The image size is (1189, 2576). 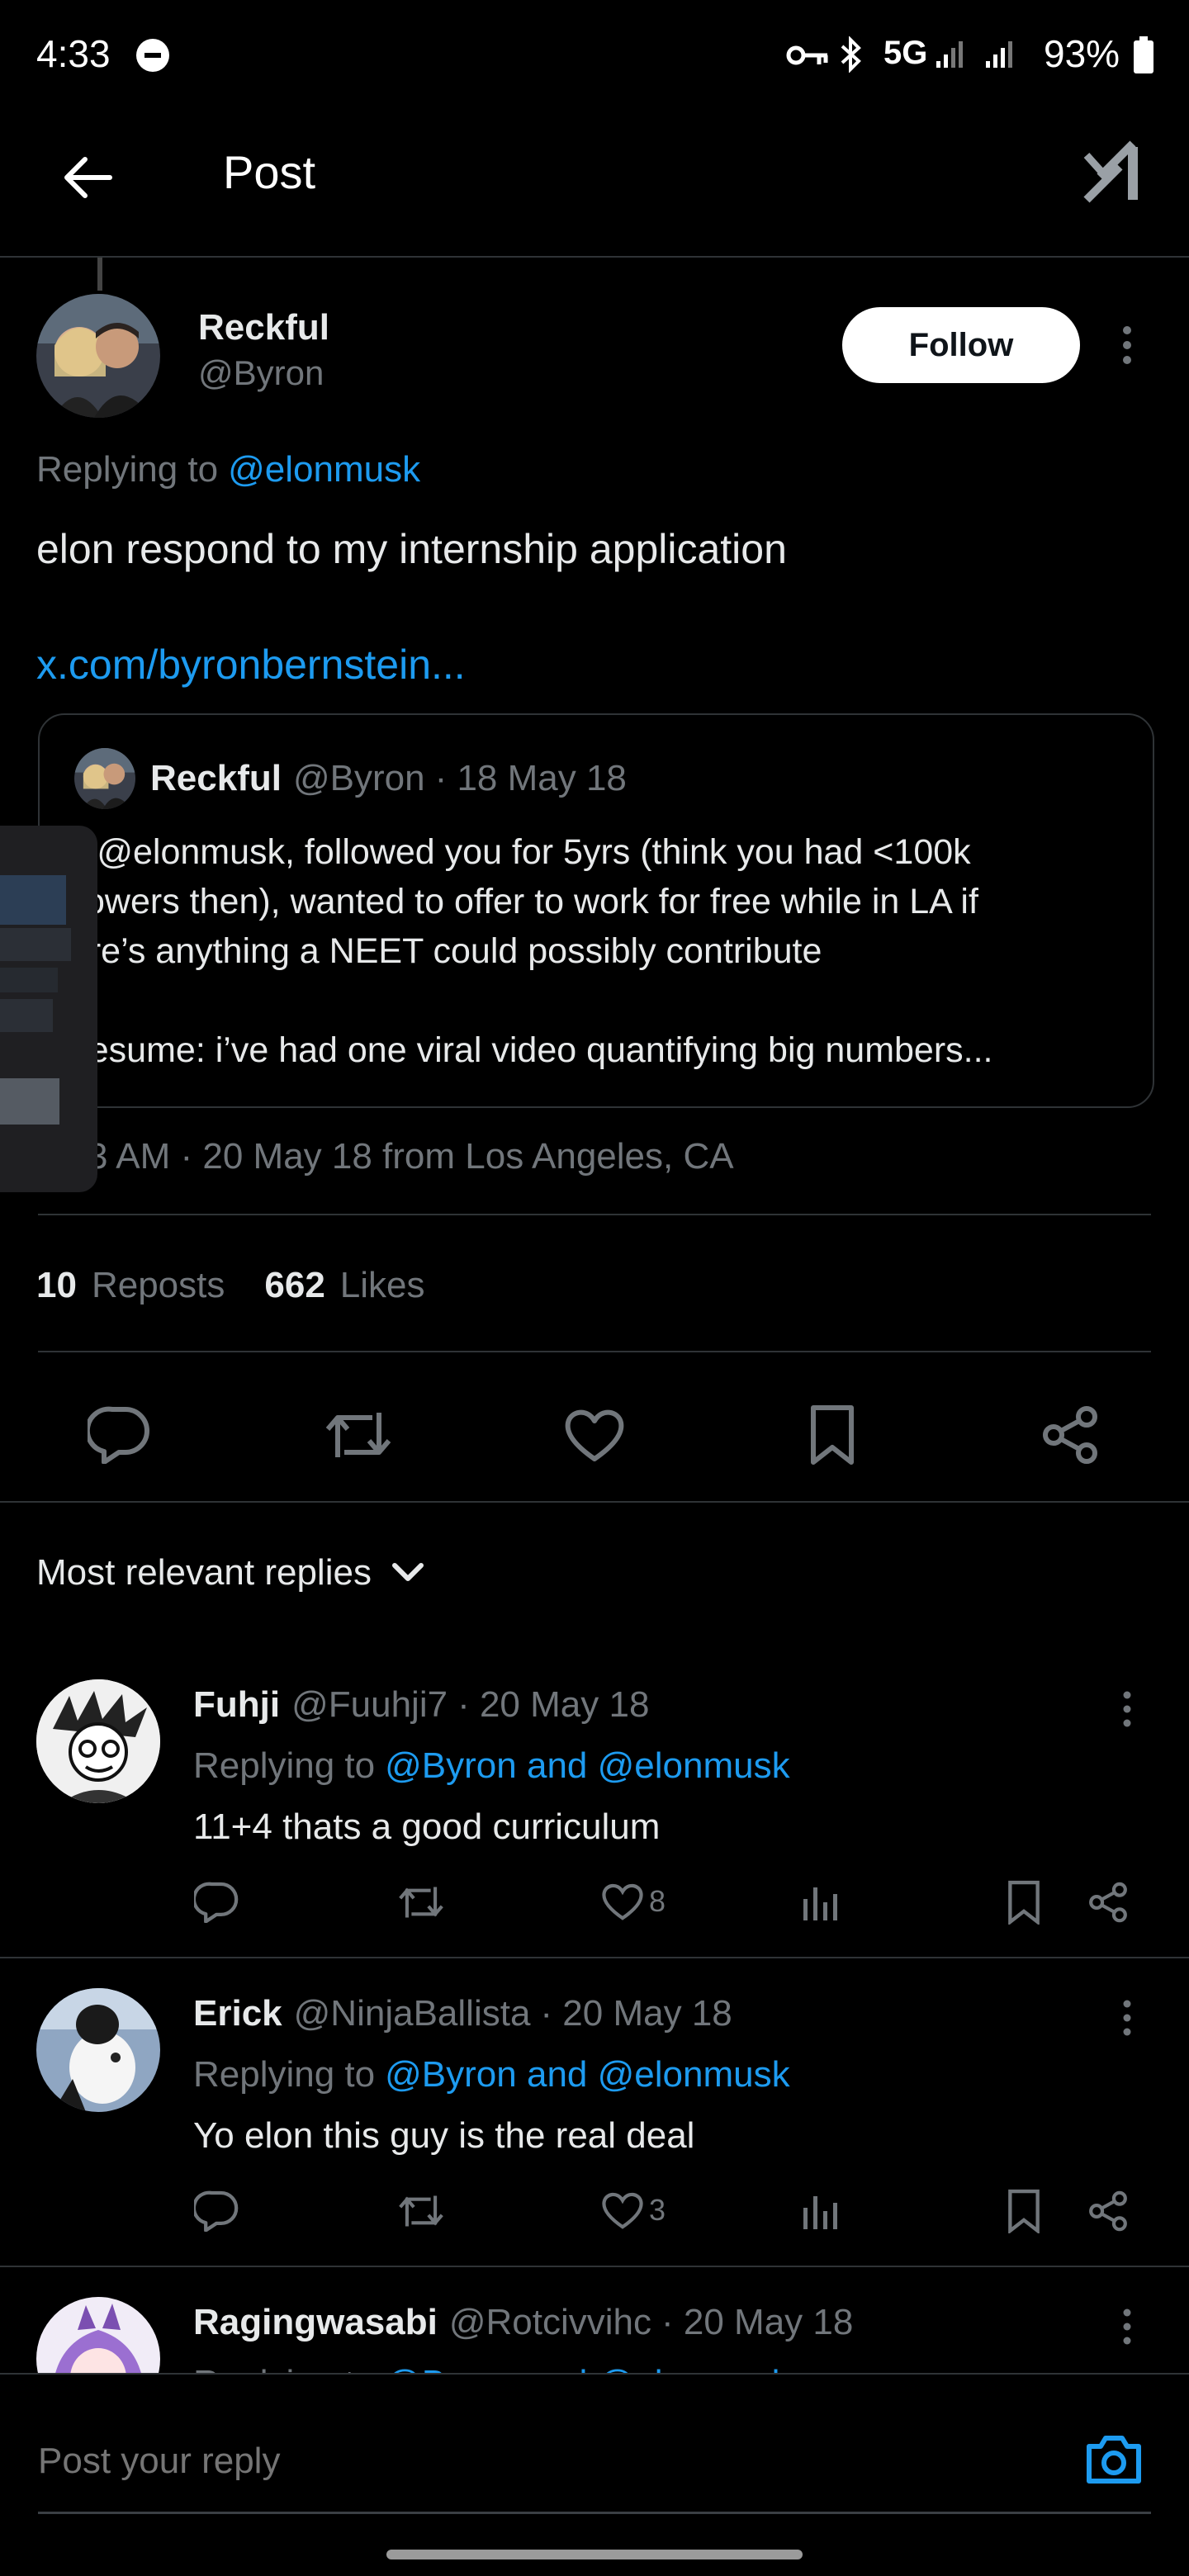 What do you see at coordinates (982, 53) in the screenshot?
I see `signal-icon` at bounding box center [982, 53].